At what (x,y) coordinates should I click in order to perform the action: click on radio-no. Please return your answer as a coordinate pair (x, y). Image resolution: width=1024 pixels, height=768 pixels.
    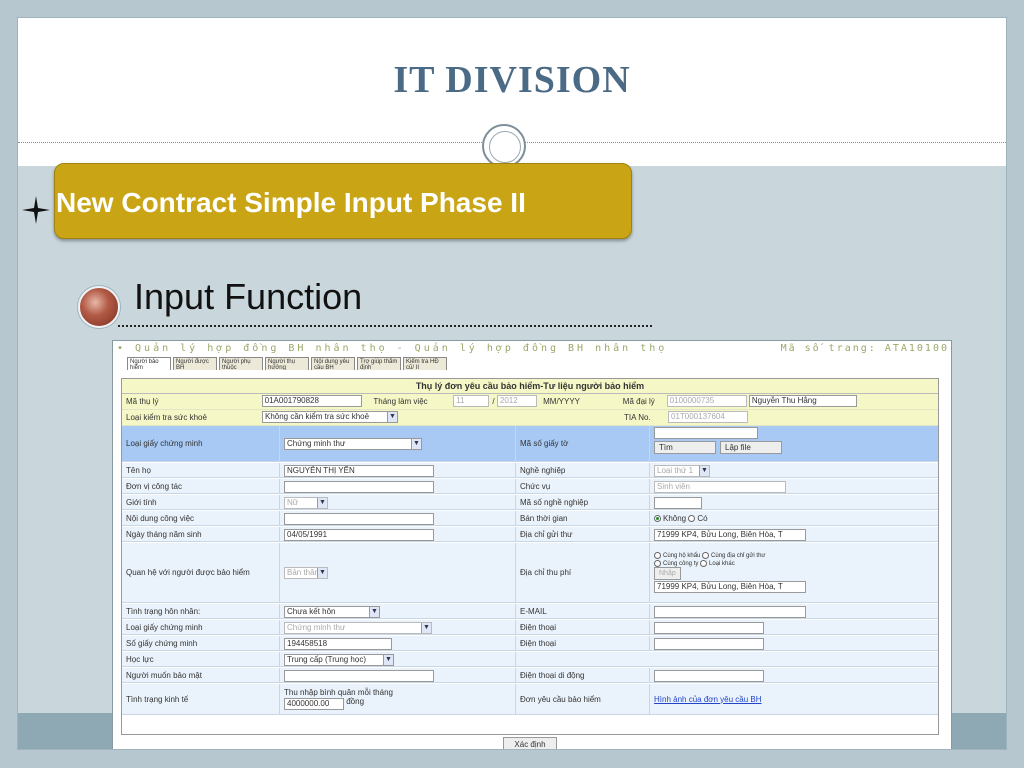
    Looking at the image, I should click on (657, 518).